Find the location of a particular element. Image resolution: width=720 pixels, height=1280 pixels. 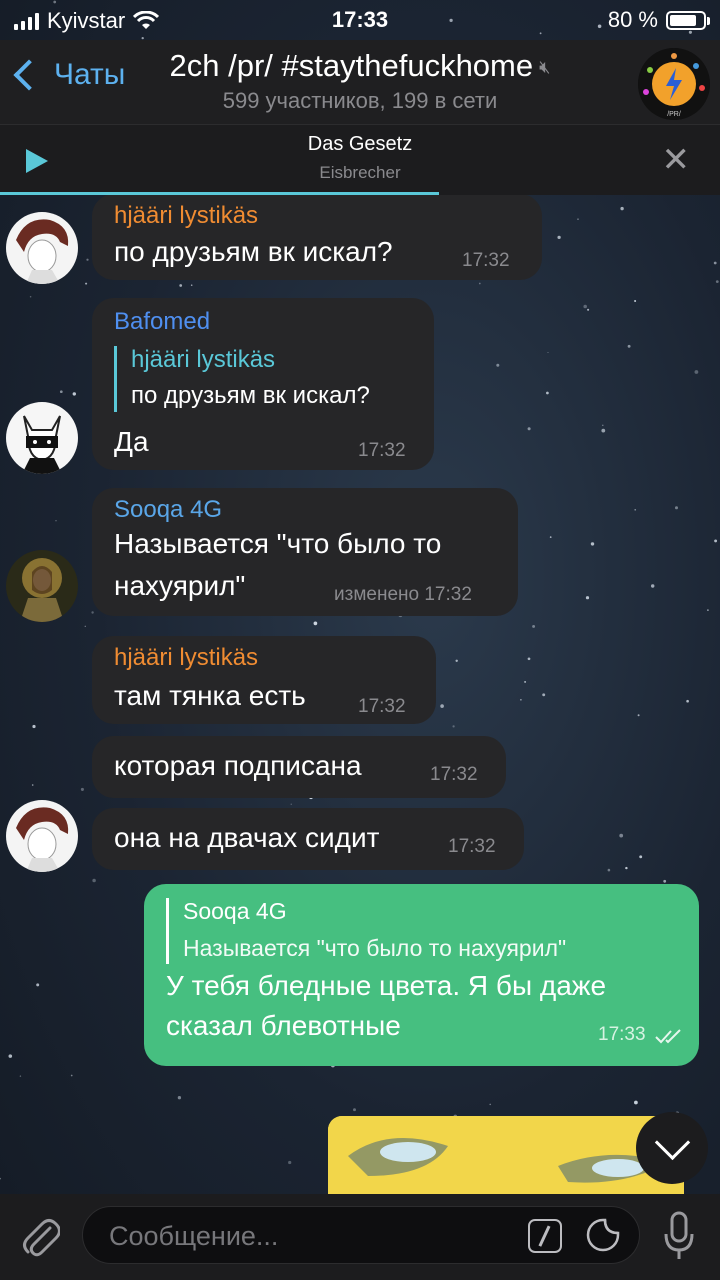

image-preview is located at coordinates (506, 1156).